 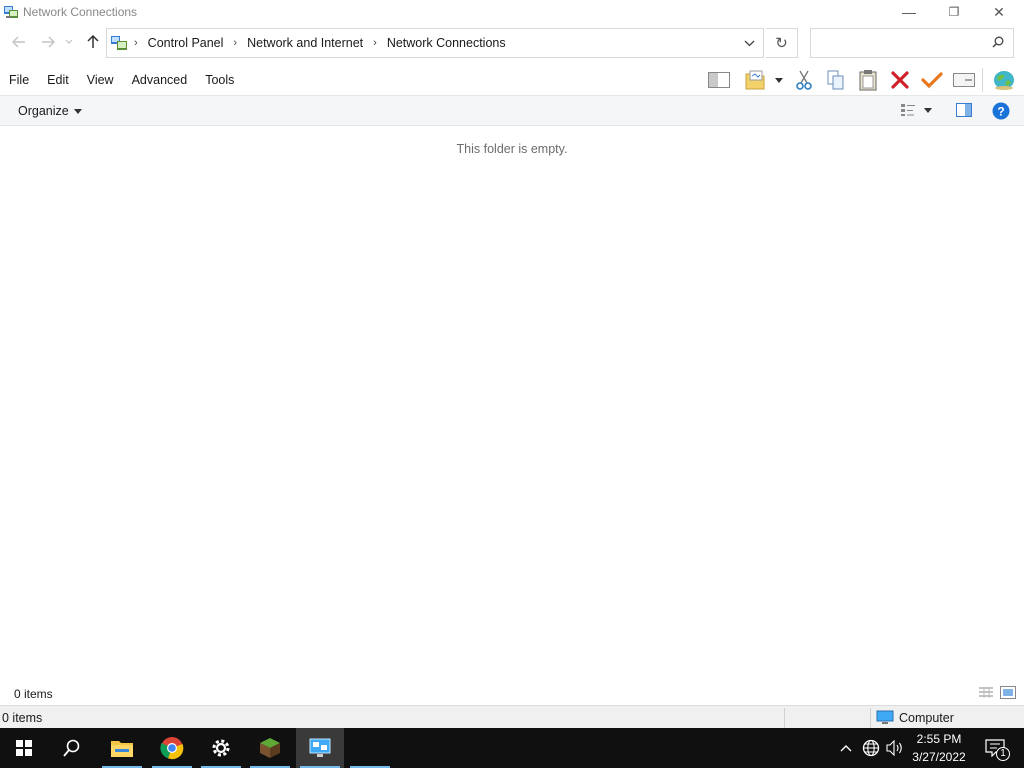 What do you see at coordinates (160, 80) in the screenshot?
I see `menu-advanced: Advanced` at bounding box center [160, 80].